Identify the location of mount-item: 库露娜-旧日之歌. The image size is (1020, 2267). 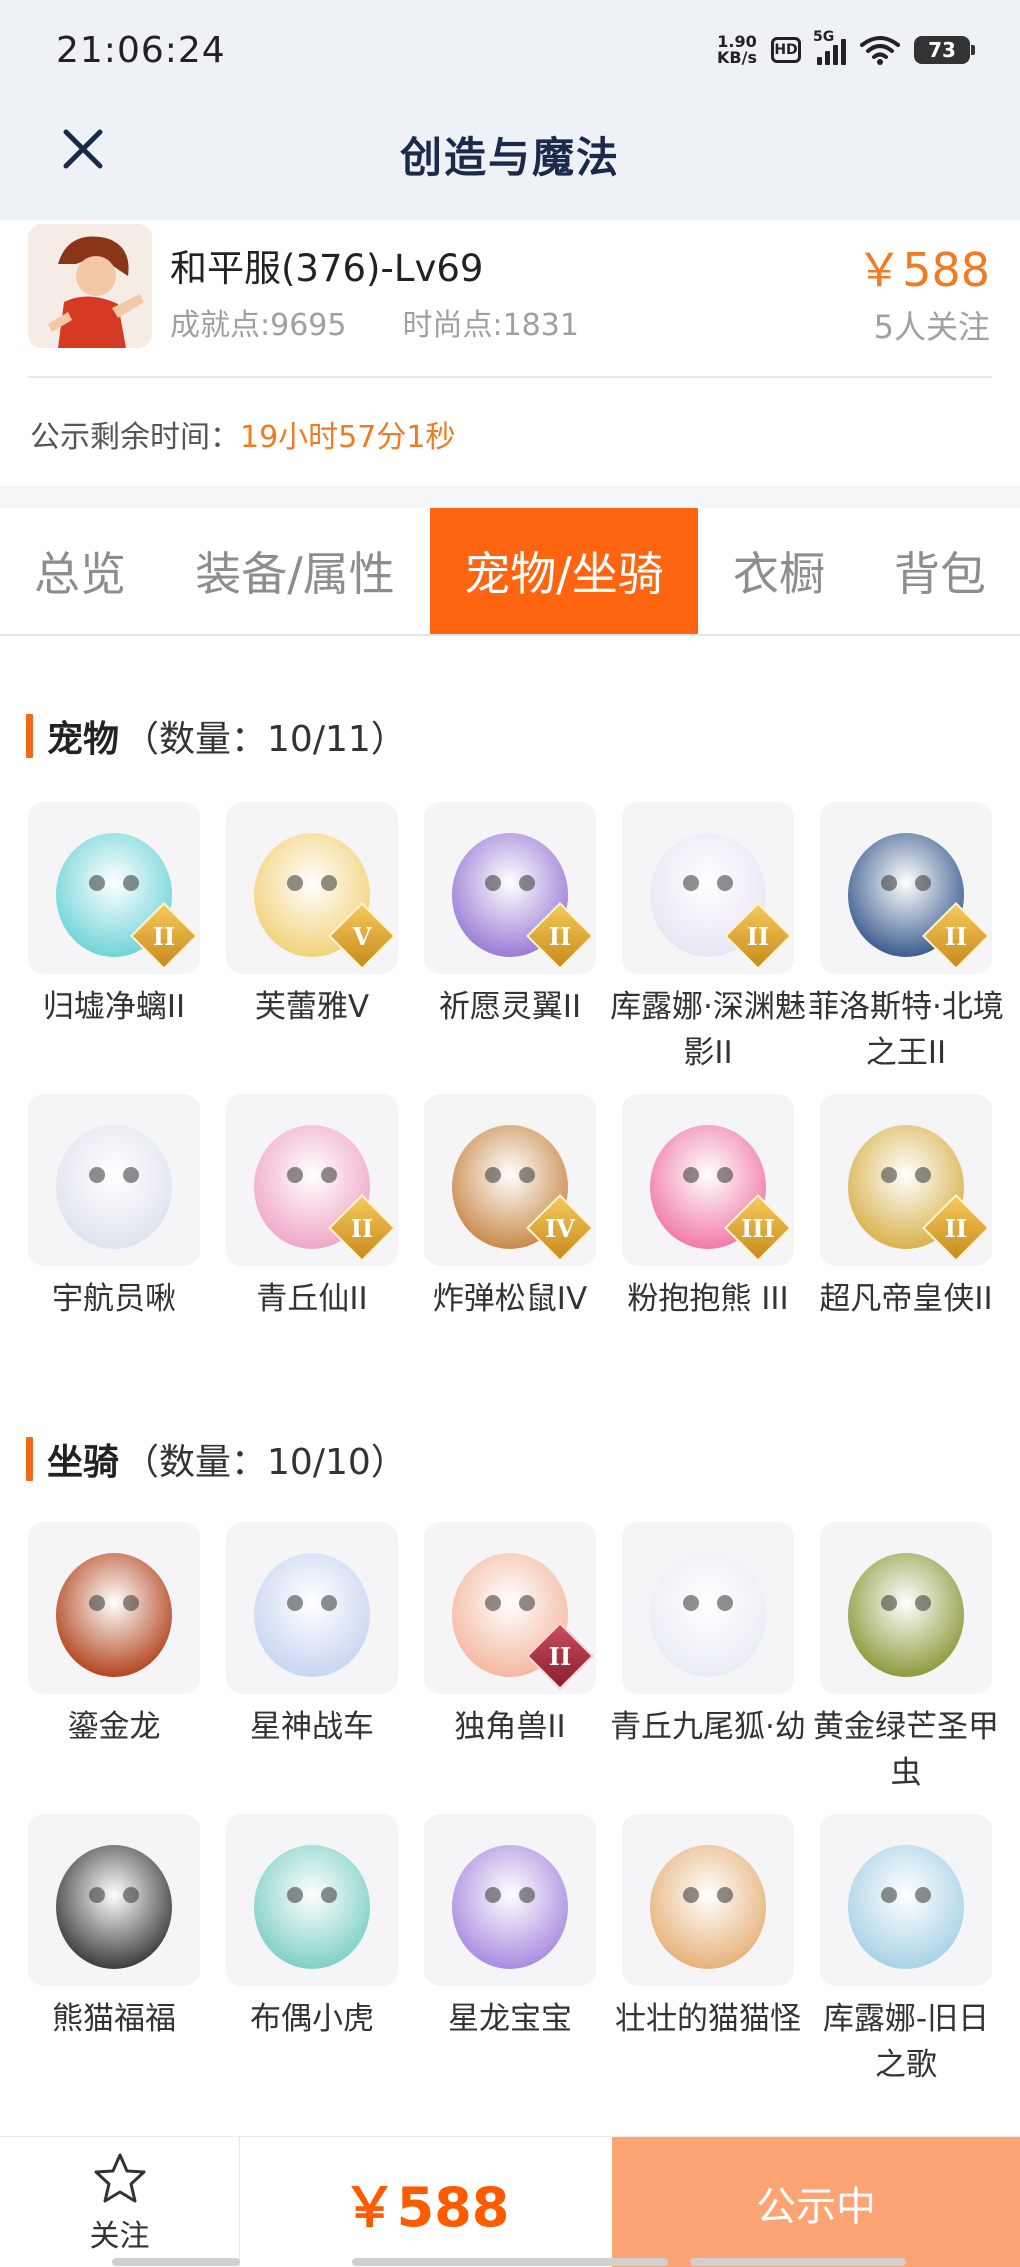
(906, 1951).